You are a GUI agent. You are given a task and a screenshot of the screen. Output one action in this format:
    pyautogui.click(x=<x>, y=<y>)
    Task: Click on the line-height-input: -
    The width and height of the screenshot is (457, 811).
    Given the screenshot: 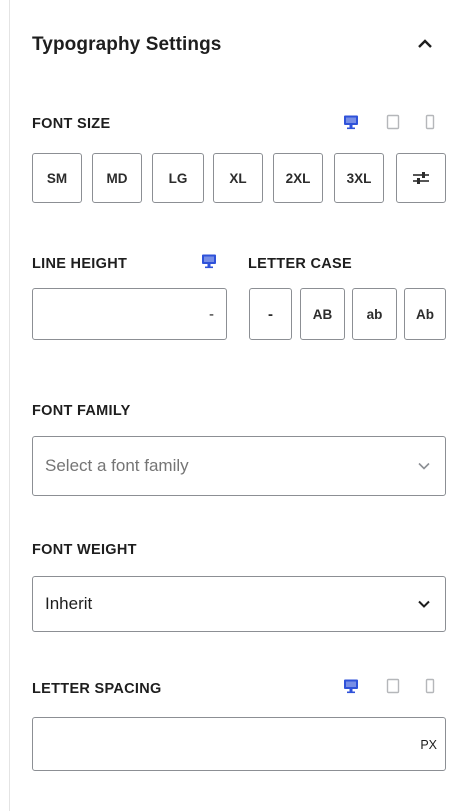 What is the action you would take?
    pyautogui.click(x=129, y=314)
    